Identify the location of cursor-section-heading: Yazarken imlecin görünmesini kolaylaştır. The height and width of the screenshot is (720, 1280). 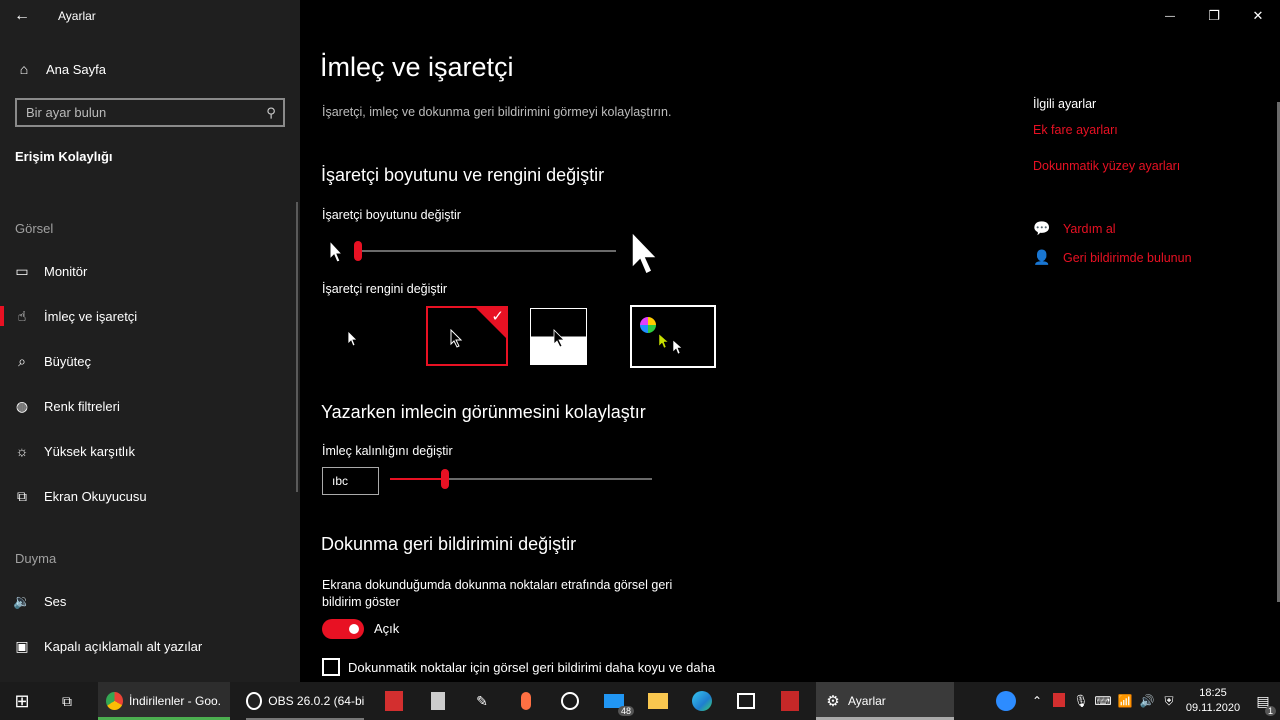
(483, 412).